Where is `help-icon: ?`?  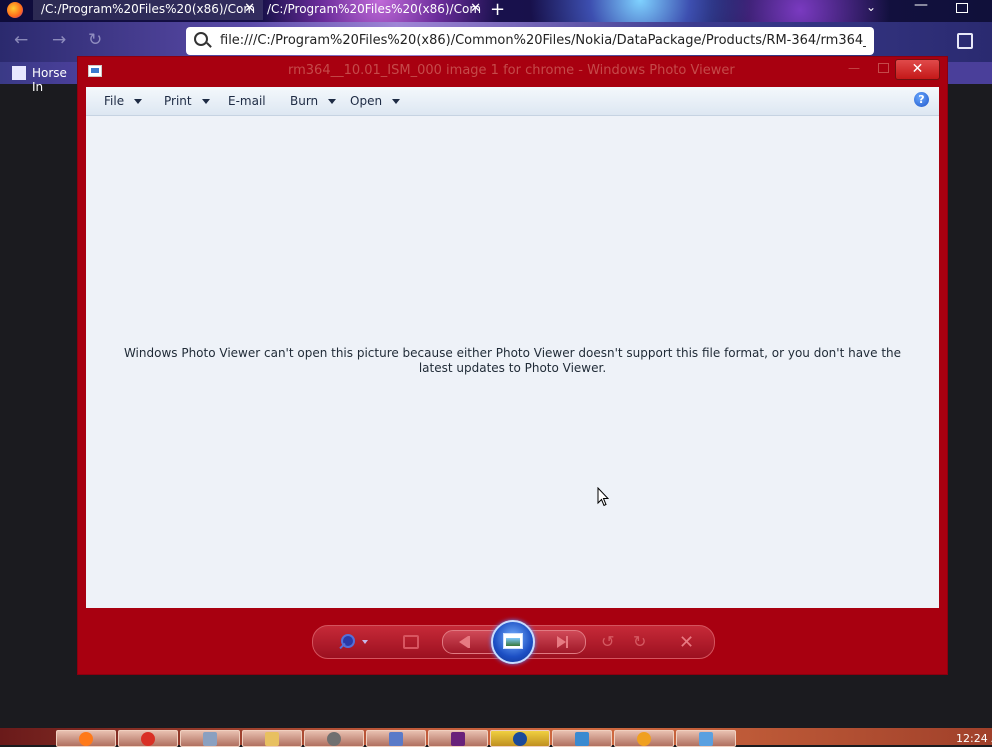 help-icon: ? is located at coordinates (921, 99).